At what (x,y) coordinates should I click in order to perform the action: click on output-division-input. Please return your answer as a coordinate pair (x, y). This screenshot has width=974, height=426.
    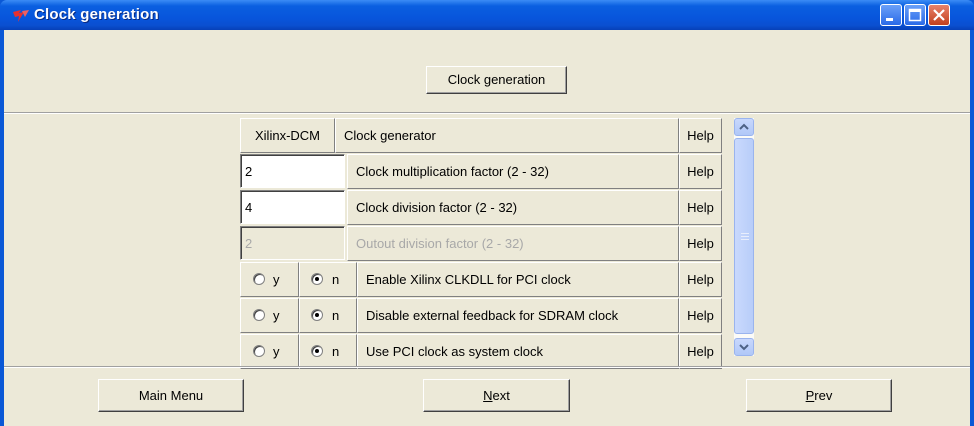
    Looking at the image, I should click on (292, 243).